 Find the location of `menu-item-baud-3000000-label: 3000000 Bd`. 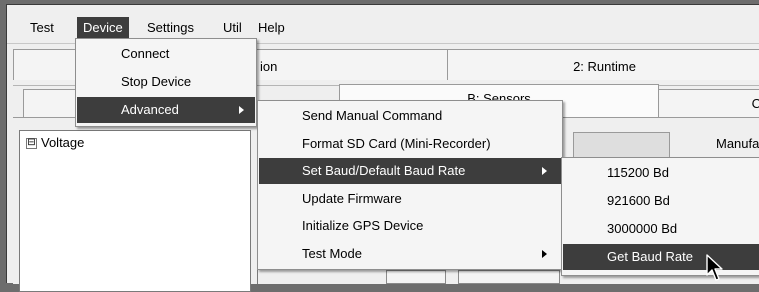

menu-item-baud-3000000-label: 3000000 Bd is located at coordinates (642, 228).